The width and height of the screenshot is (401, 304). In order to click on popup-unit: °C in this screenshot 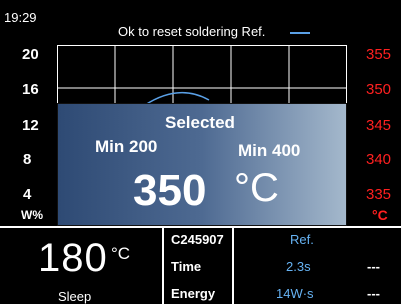, I will do `click(256, 188)`.